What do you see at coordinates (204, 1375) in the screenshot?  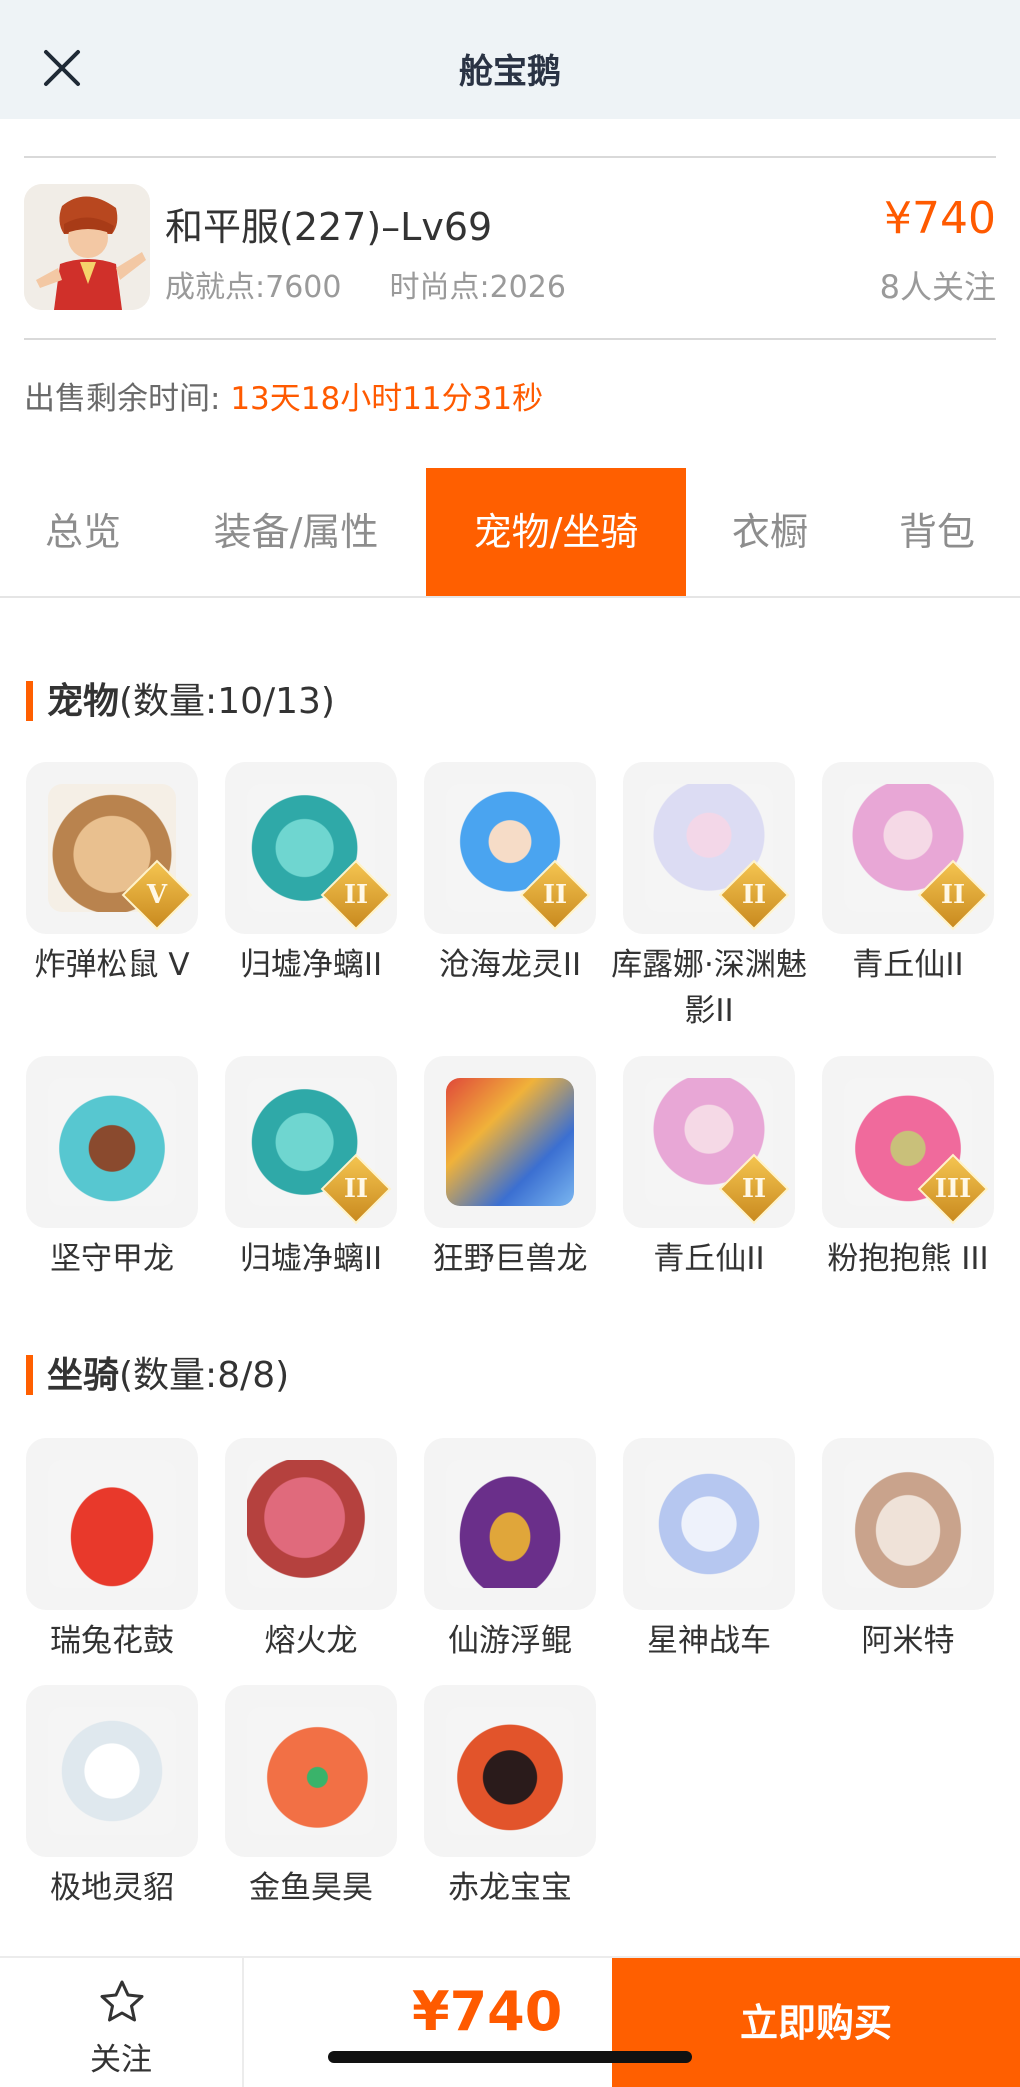 I see `mounts-count: (数量:8/8)` at bounding box center [204, 1375].